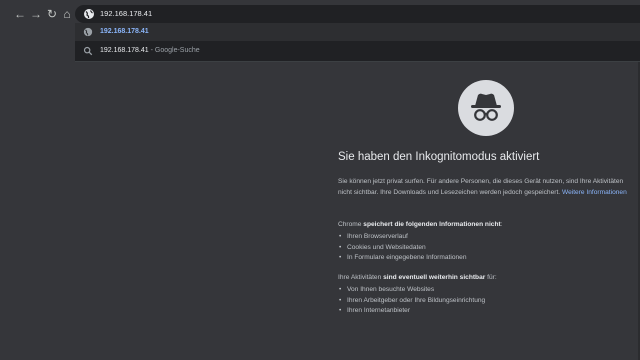  I want to click on page-title: Sie haben den Inkognitomodus aktiviert, so click(439, 157).